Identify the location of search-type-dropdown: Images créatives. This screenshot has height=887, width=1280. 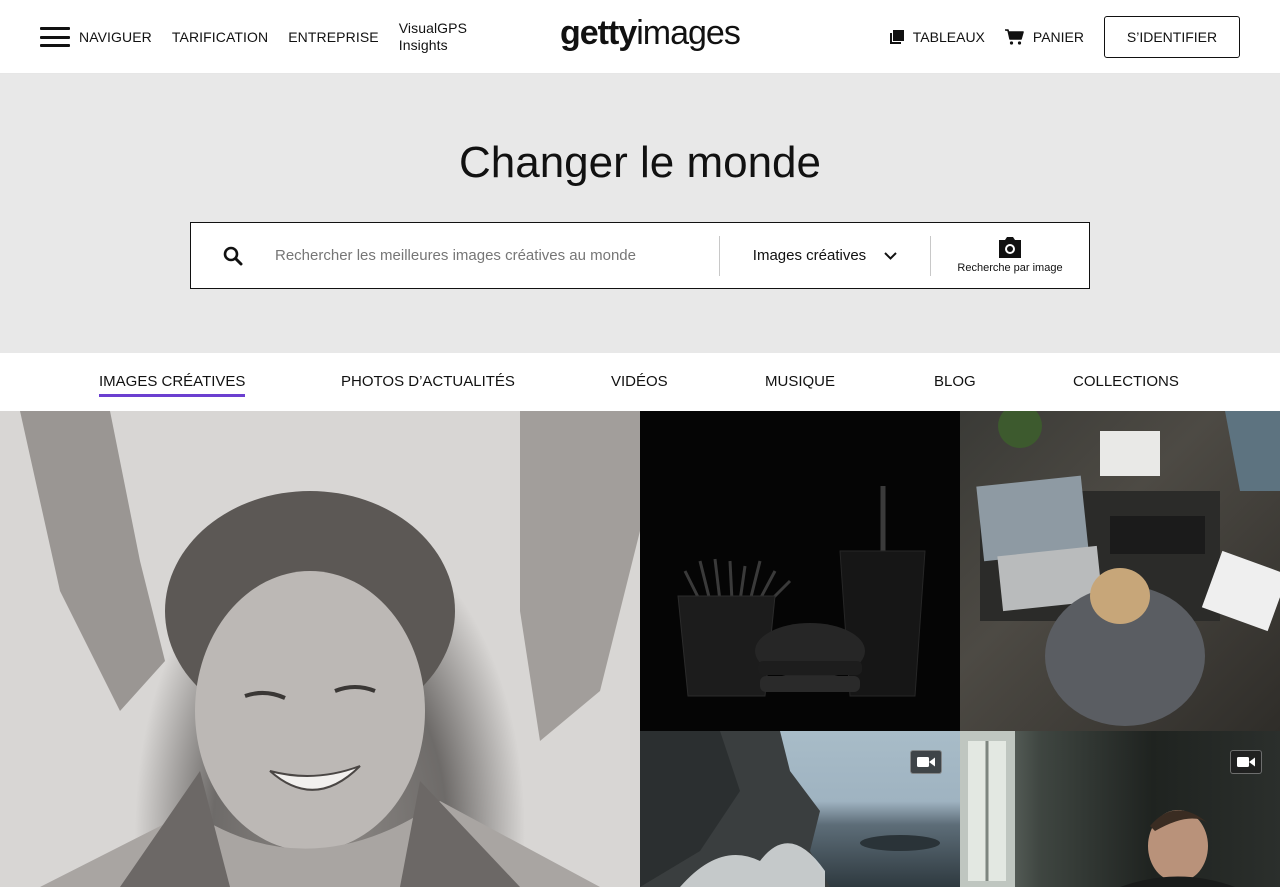
(825, 255).